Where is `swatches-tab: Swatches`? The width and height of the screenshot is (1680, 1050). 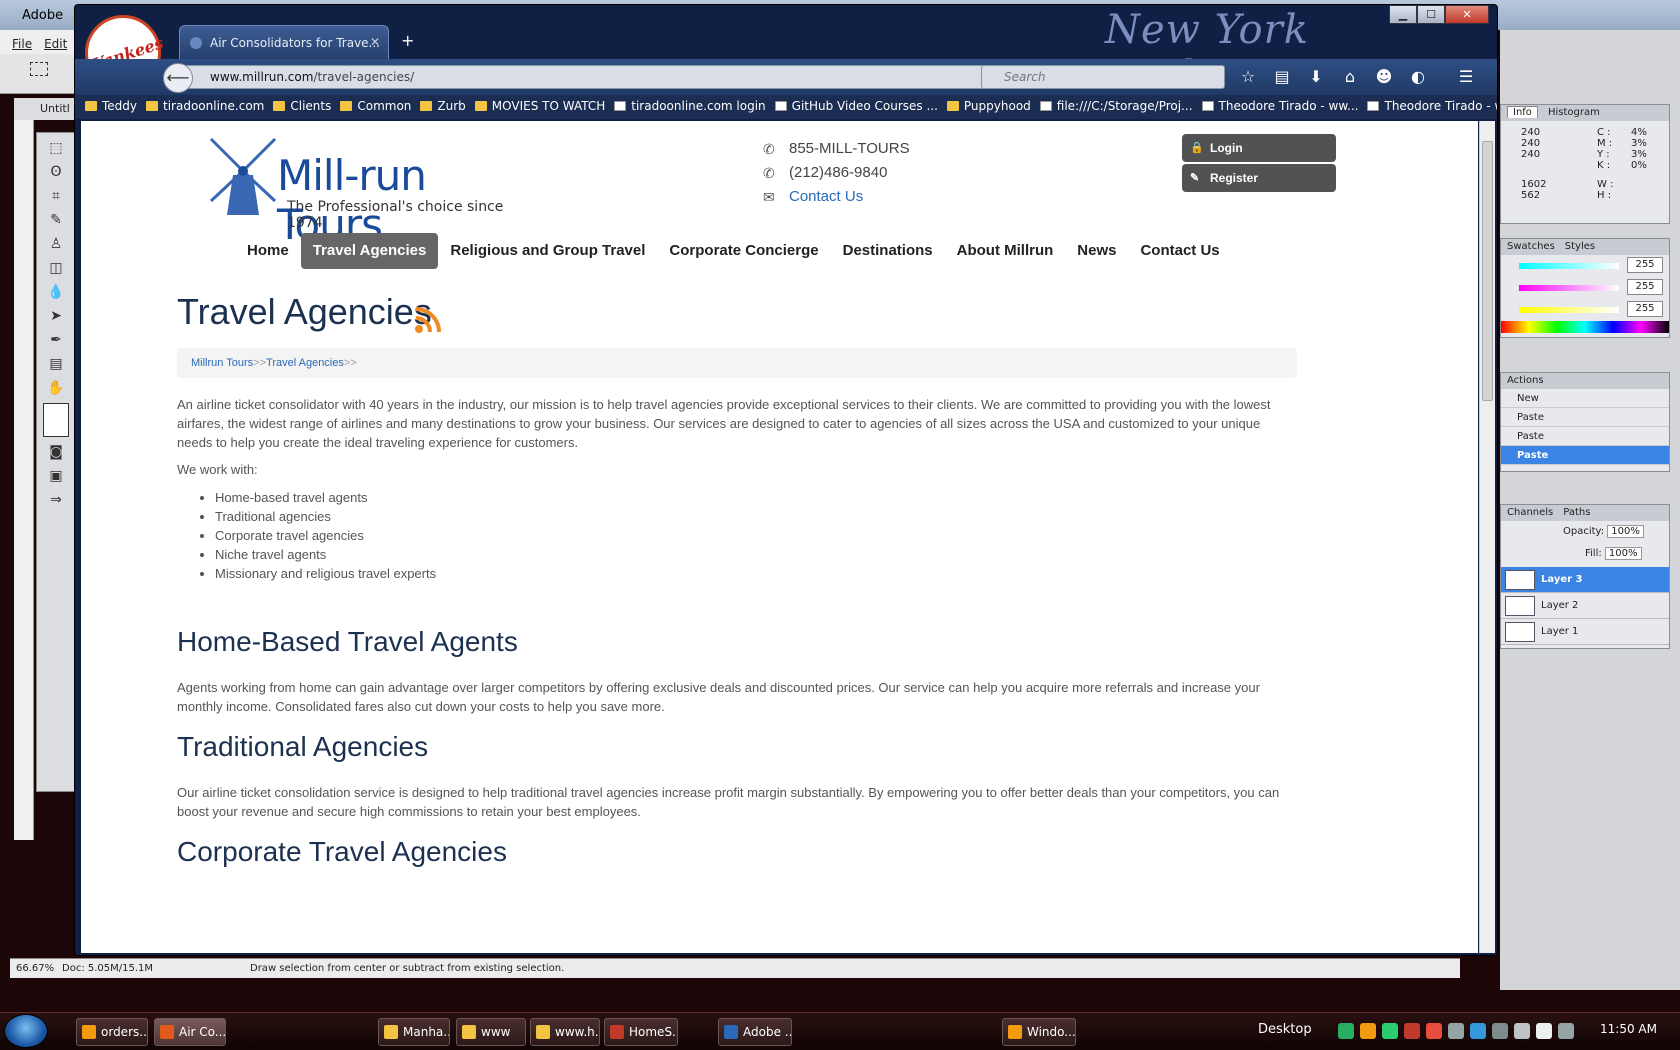
swatches-tab: Swatches is located at coordinates (1531, 246).